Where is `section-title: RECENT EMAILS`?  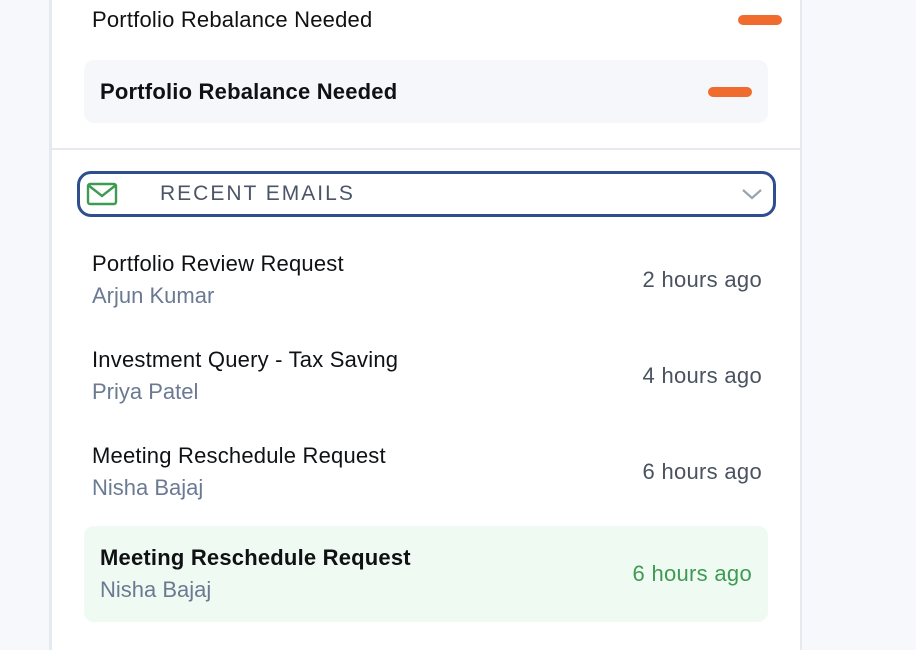 section-title: RECENT EMAILS is located at coordinates (257, 193).